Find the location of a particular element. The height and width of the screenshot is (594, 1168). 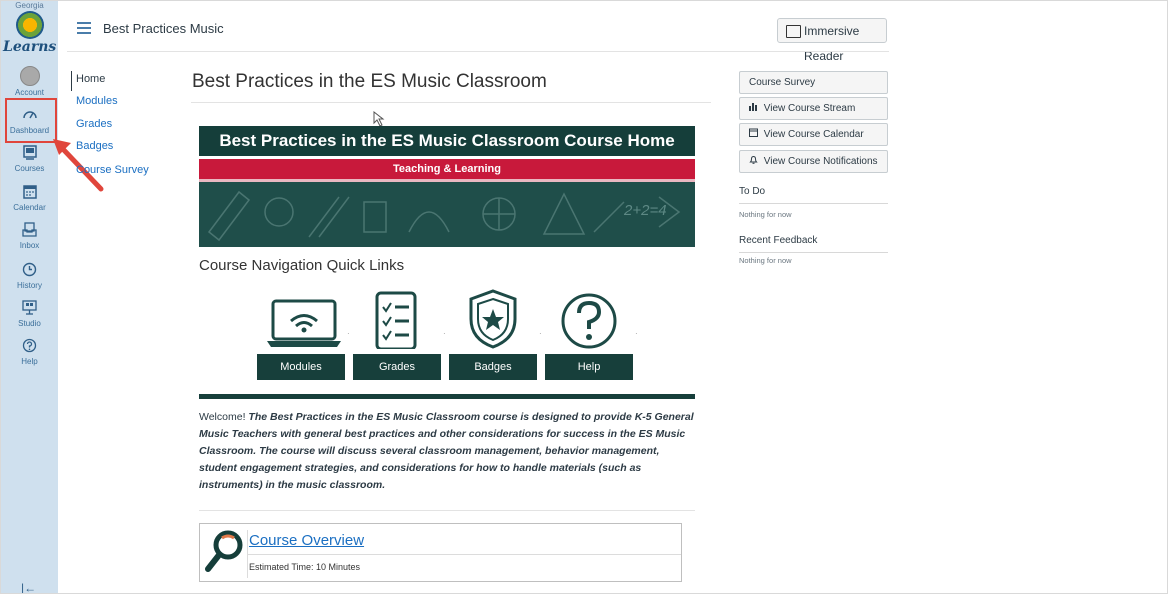

nav-account: Account is located at coordinates (29, 81).